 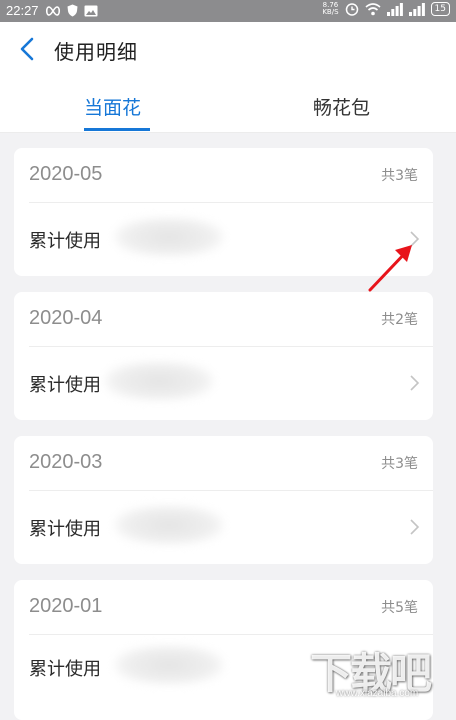 I want to click on active-tab-indicator, so click(x=117, y=129).